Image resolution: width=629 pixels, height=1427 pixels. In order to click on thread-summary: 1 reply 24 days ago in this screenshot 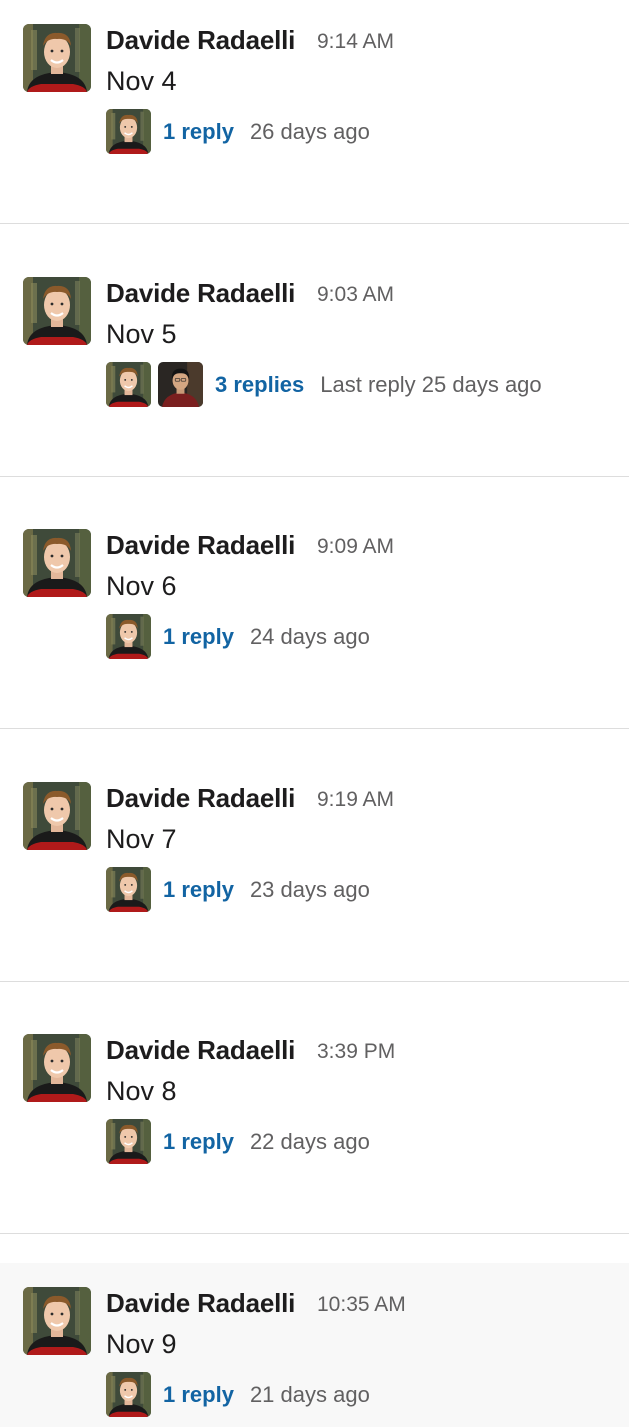, I will do `click(238, 636)`.